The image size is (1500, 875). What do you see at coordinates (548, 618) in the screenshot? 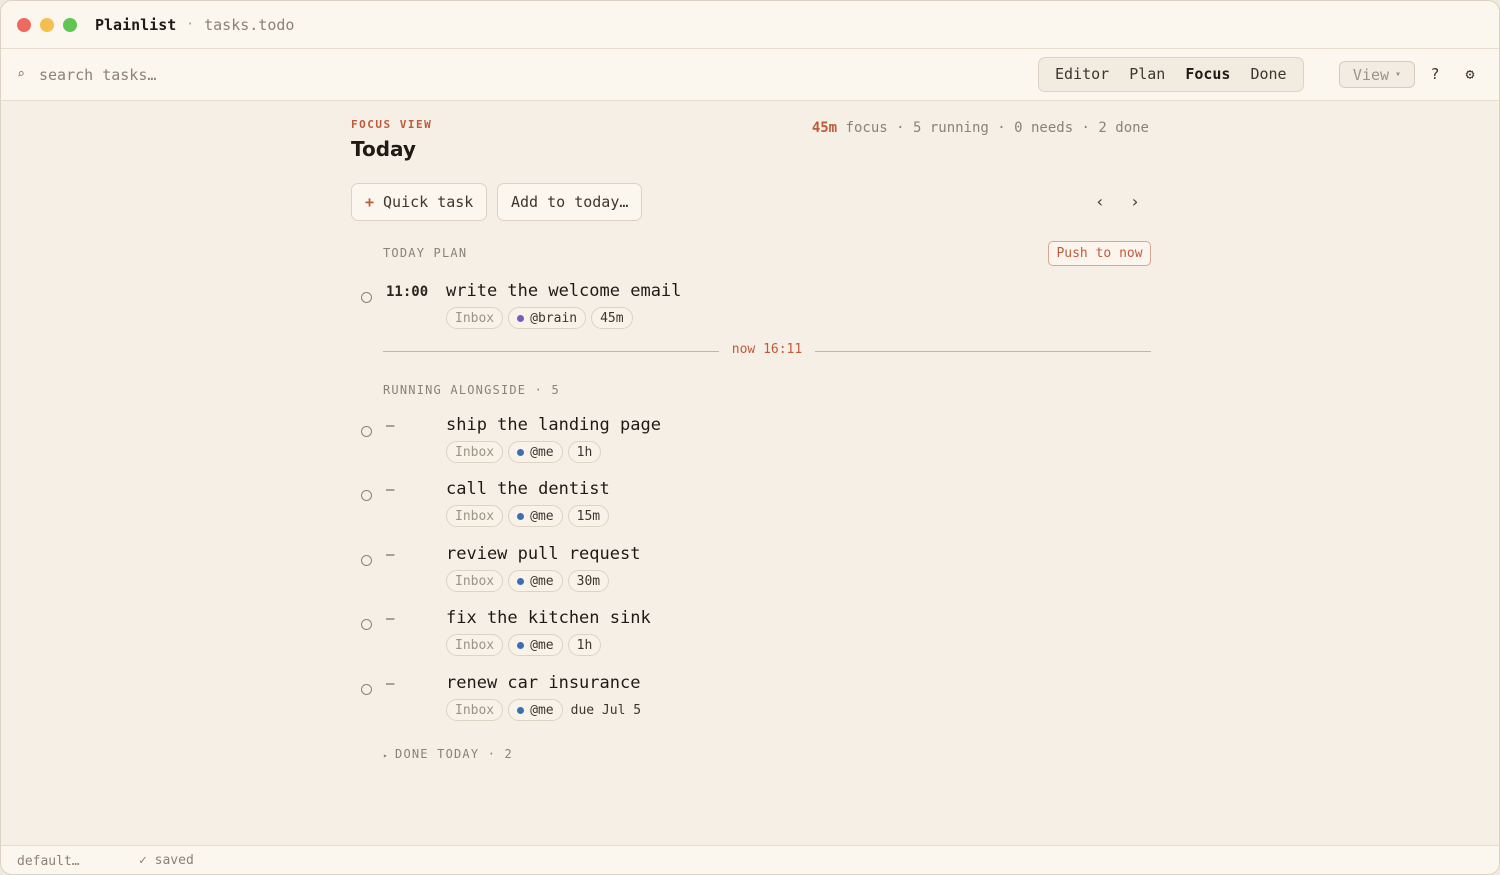
I see `task-title: fix the kitchen sink` at bounding box center [548, 618].